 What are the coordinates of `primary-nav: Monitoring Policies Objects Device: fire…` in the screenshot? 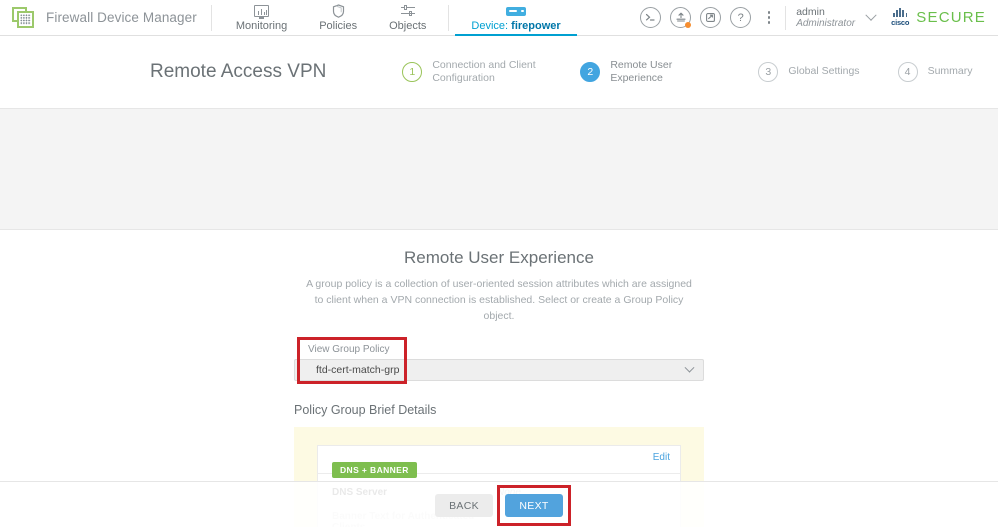 It's located at (398, 18).